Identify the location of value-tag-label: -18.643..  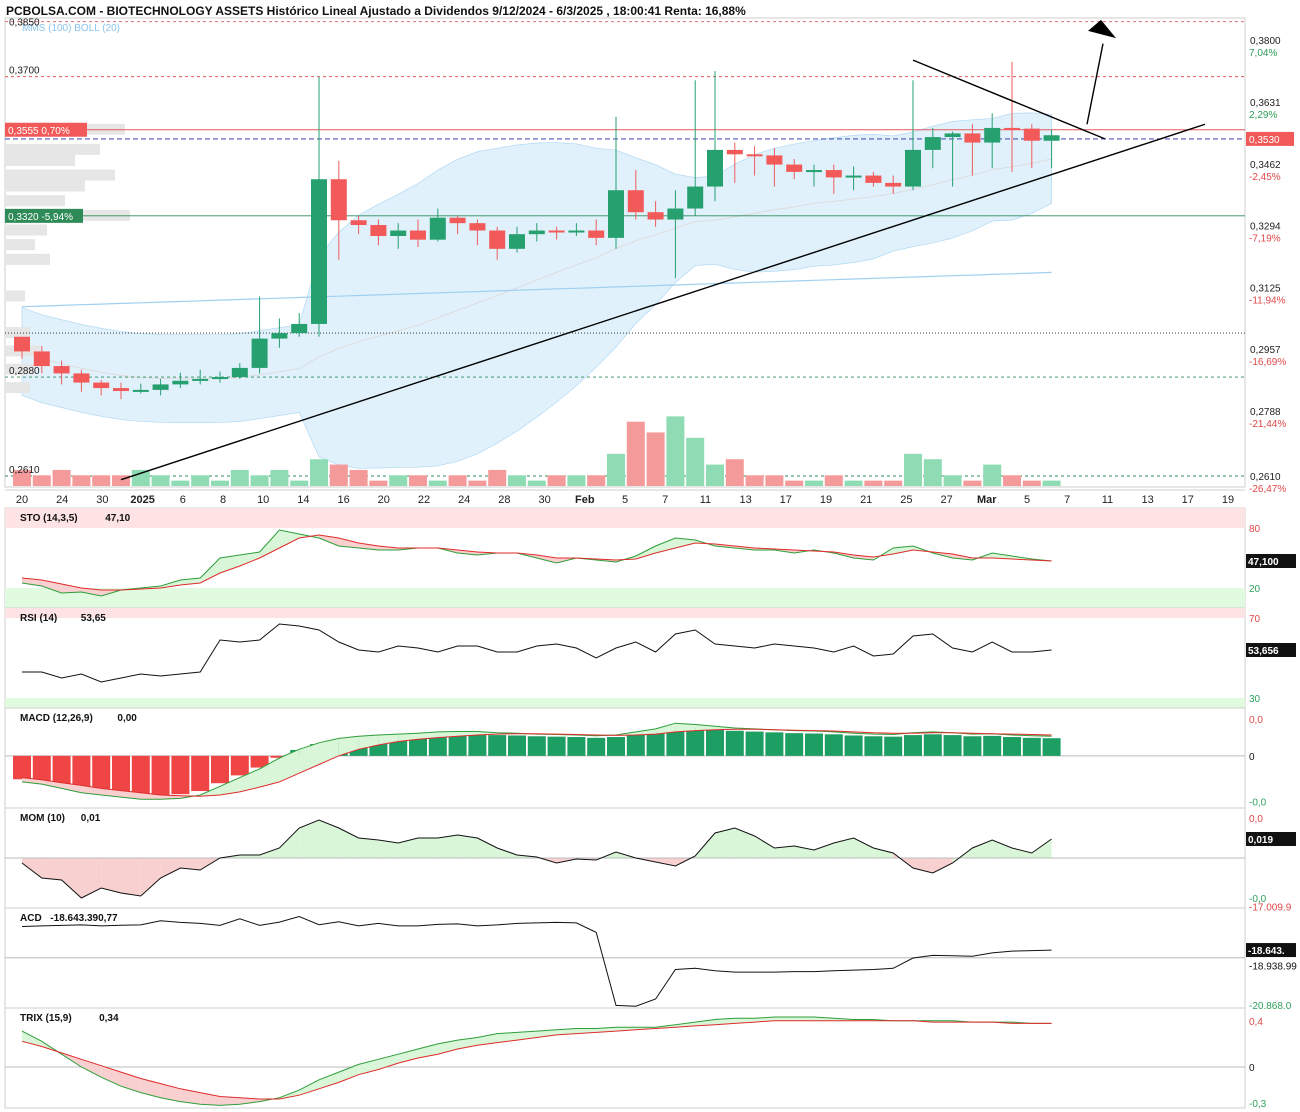
(1266, 951).